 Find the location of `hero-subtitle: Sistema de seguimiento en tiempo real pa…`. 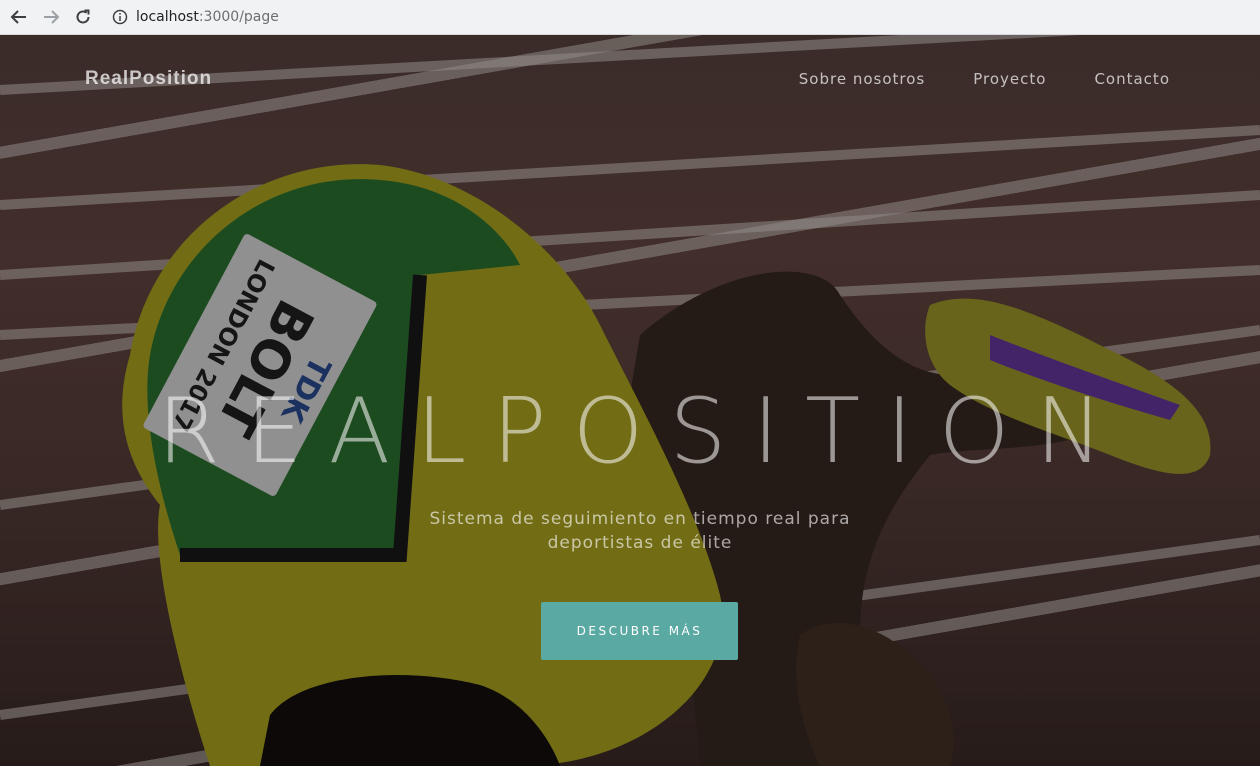

hero-subtitle: Sistema de seguimiento en tiempo real pa… is located at coordinates (640, 531).